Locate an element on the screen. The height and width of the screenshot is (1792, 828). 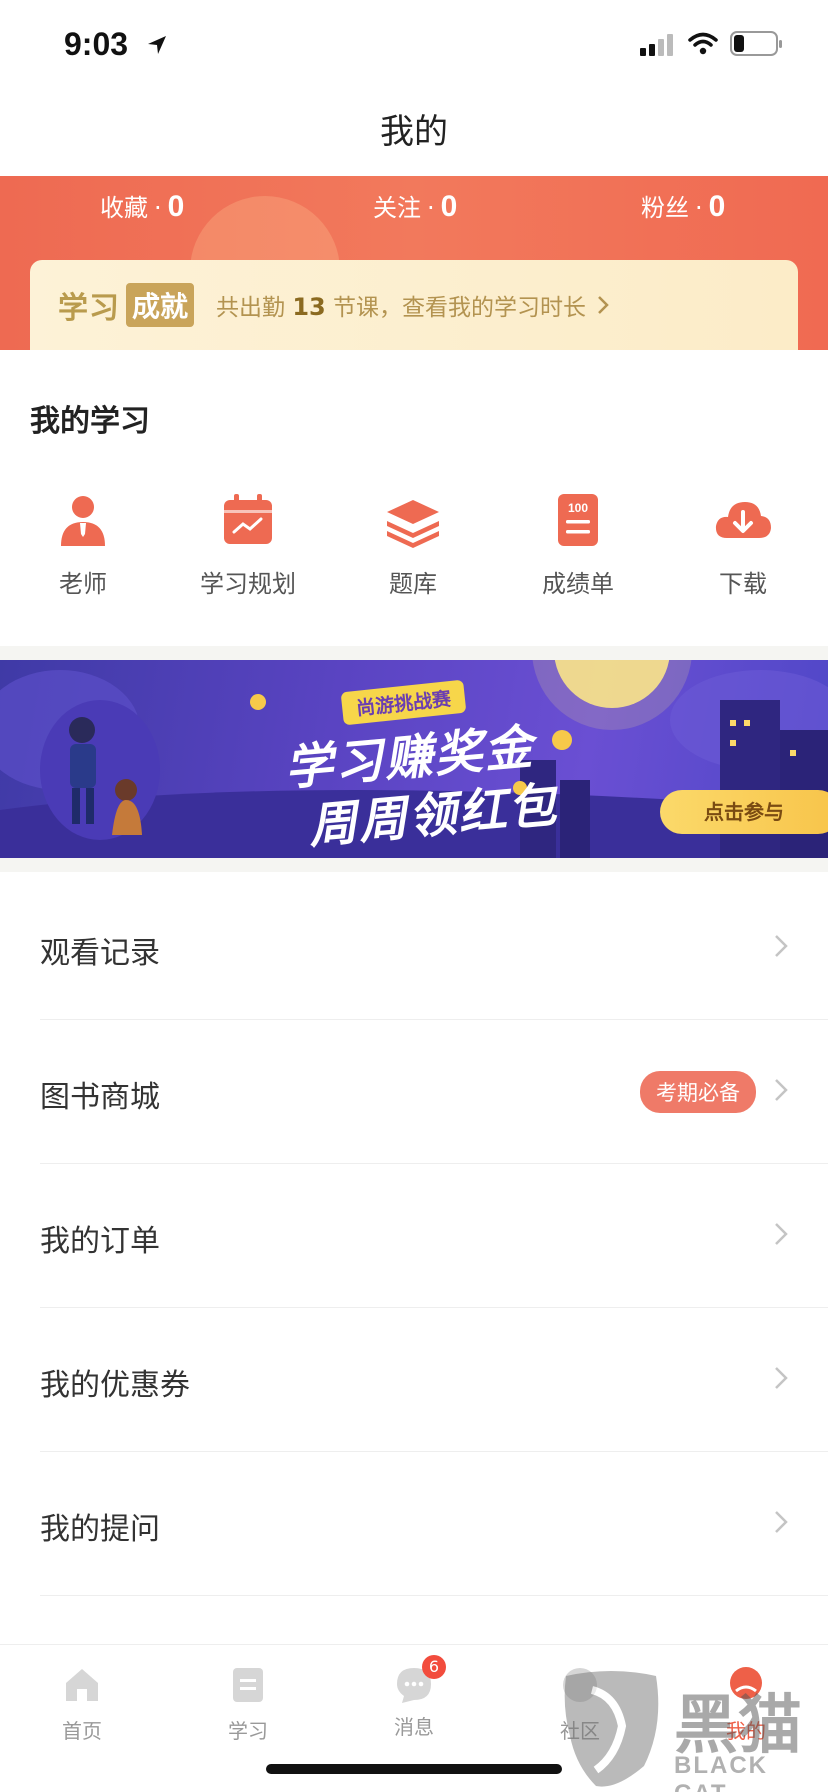
study-item-teacher: 老师 is located at coordinates (83, 544).